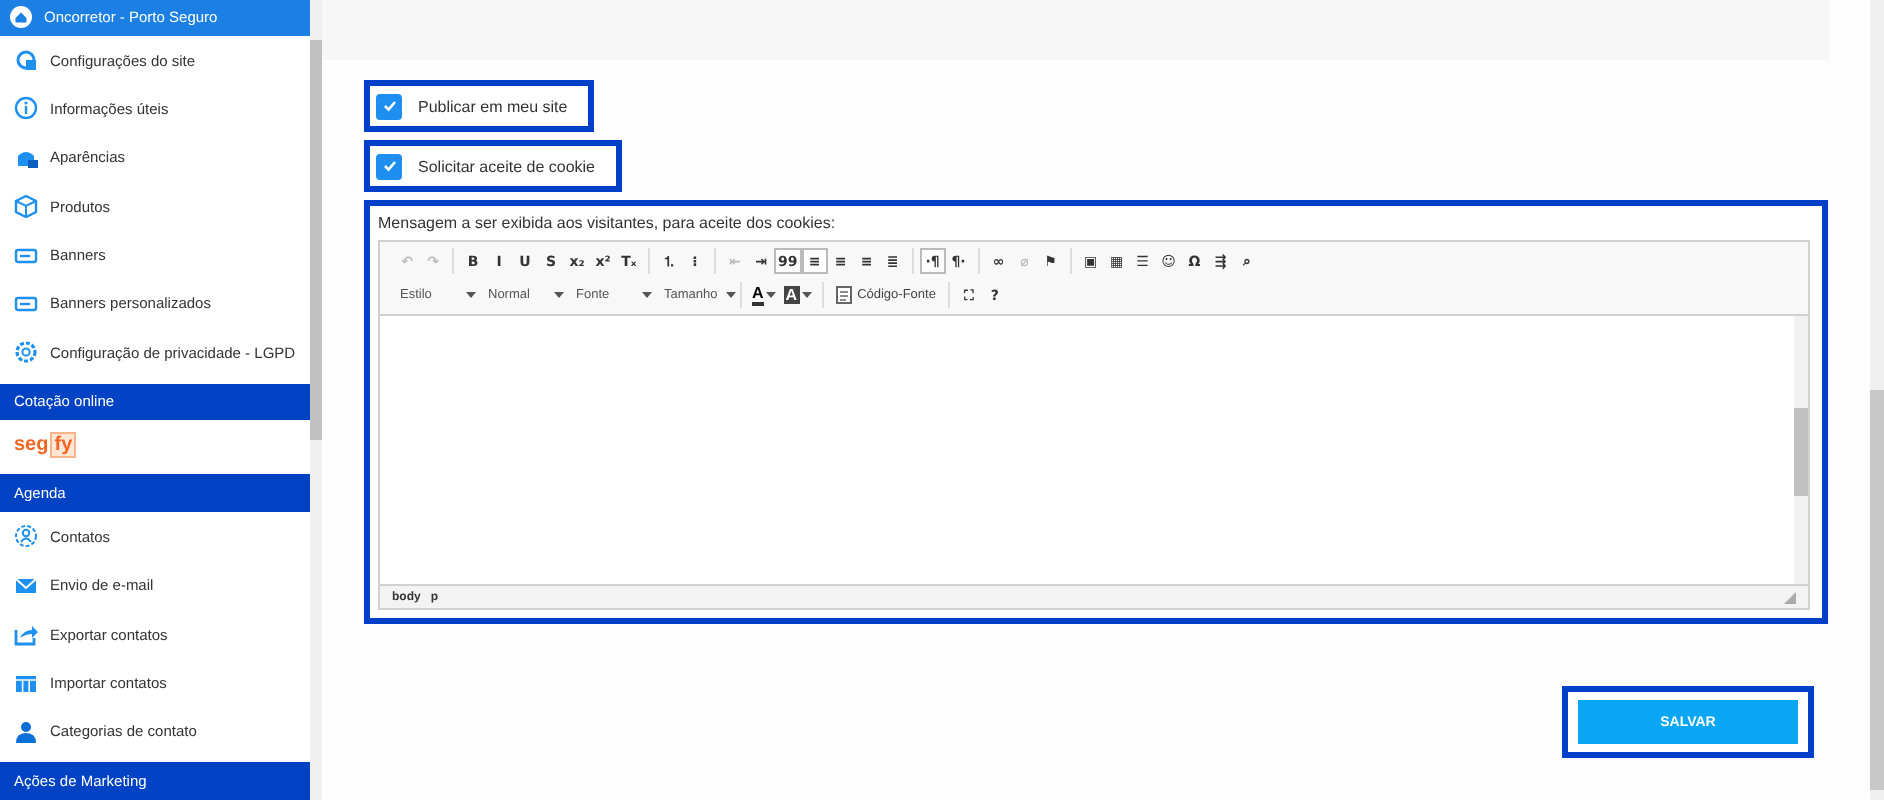  Describe the element at coordinates (1790, 597) in the screenshot. I see `resize-grip-icon` at that location.